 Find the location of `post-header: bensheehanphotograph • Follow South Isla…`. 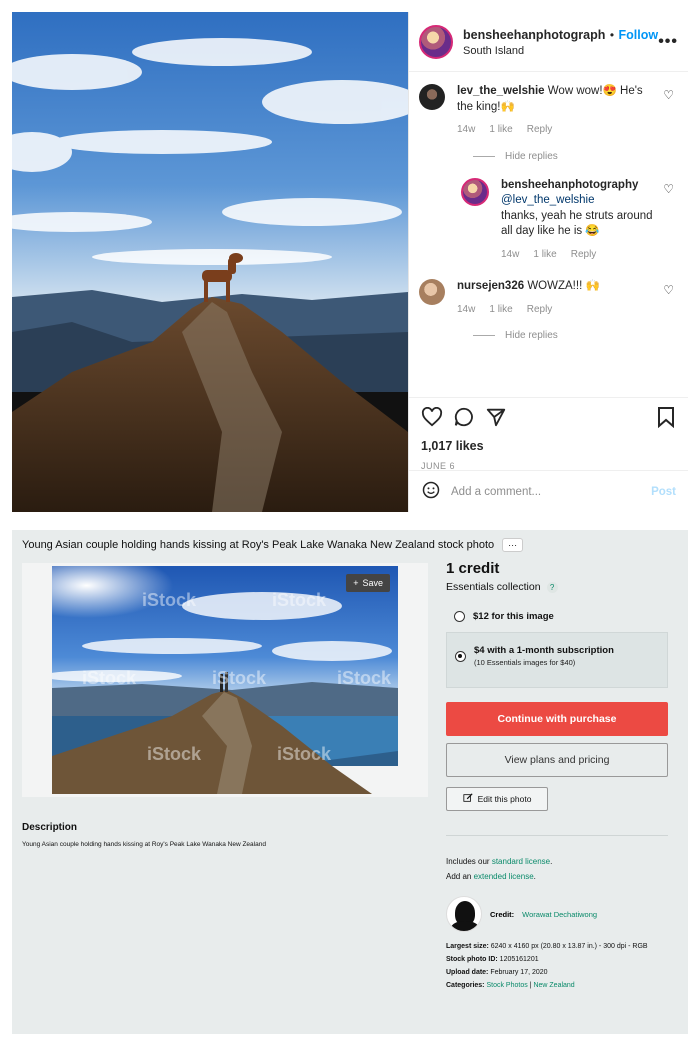

post-header: bensheehanphotograph • Follow South Isla… is located at coordinates (548, 42).